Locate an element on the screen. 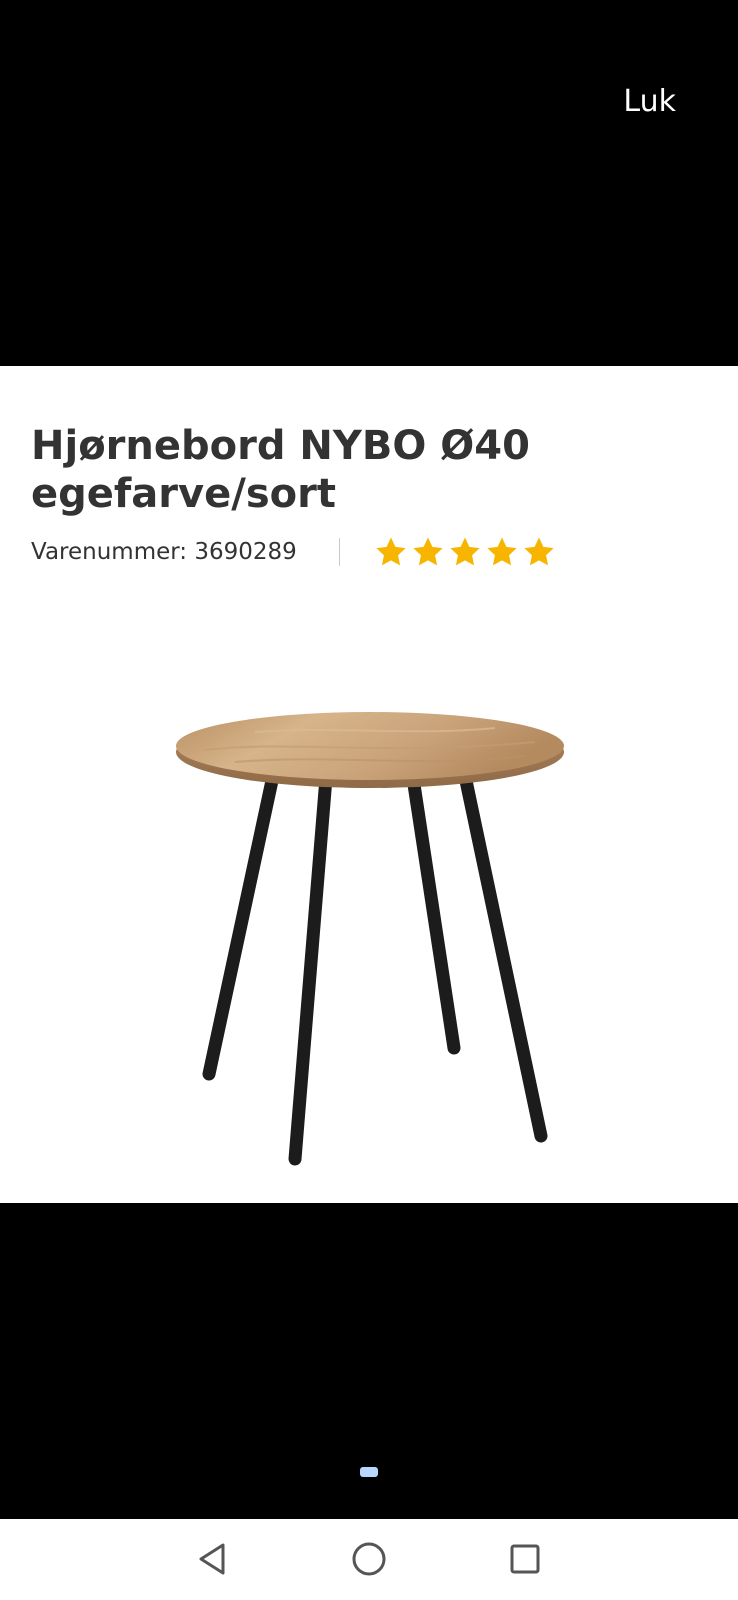 This screenshot has width=738, height=1600. product-meta: Varenummer: 3690289 is located at coordinates (293, 552).